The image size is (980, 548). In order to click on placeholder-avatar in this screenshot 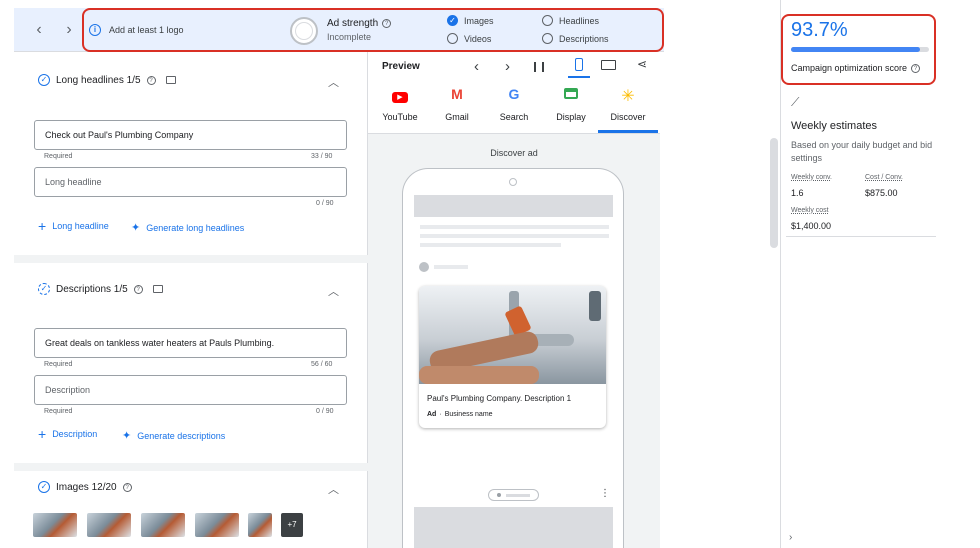, I will do `click(424, 267)`.